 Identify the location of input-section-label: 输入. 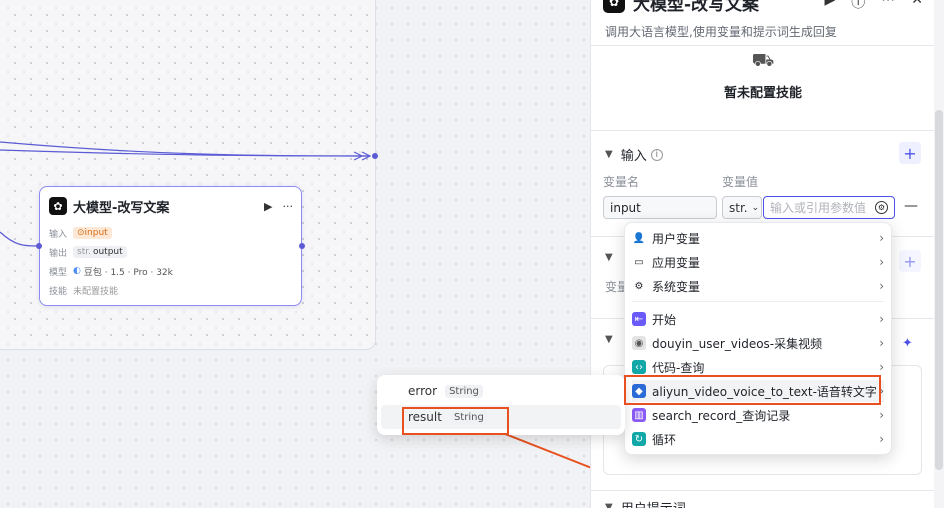
(633, 156).